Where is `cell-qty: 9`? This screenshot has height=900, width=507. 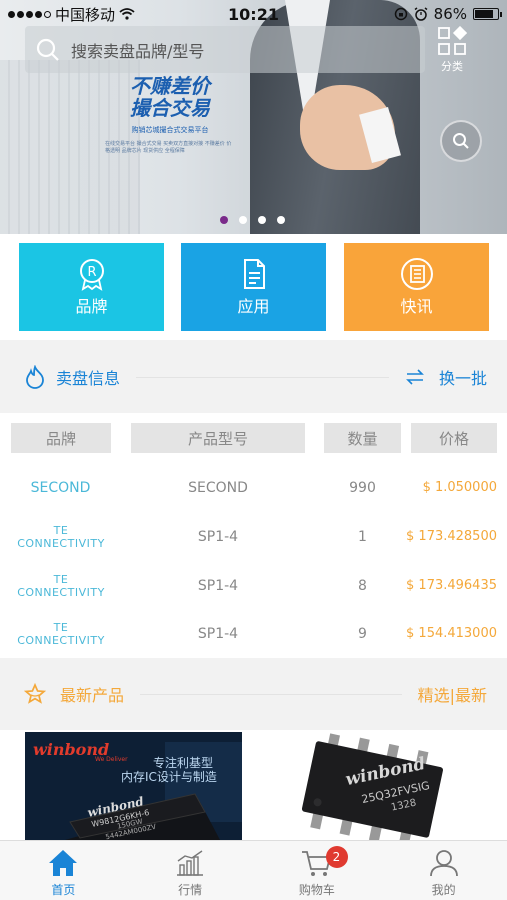
cell-qty: 9 is located at coordinates (362, 633).